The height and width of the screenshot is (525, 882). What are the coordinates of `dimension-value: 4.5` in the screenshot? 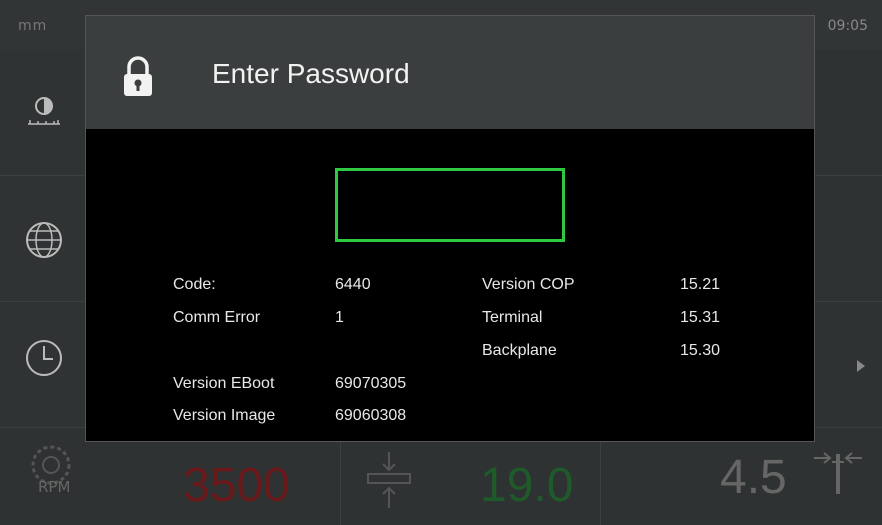 It's located at (753, 477).